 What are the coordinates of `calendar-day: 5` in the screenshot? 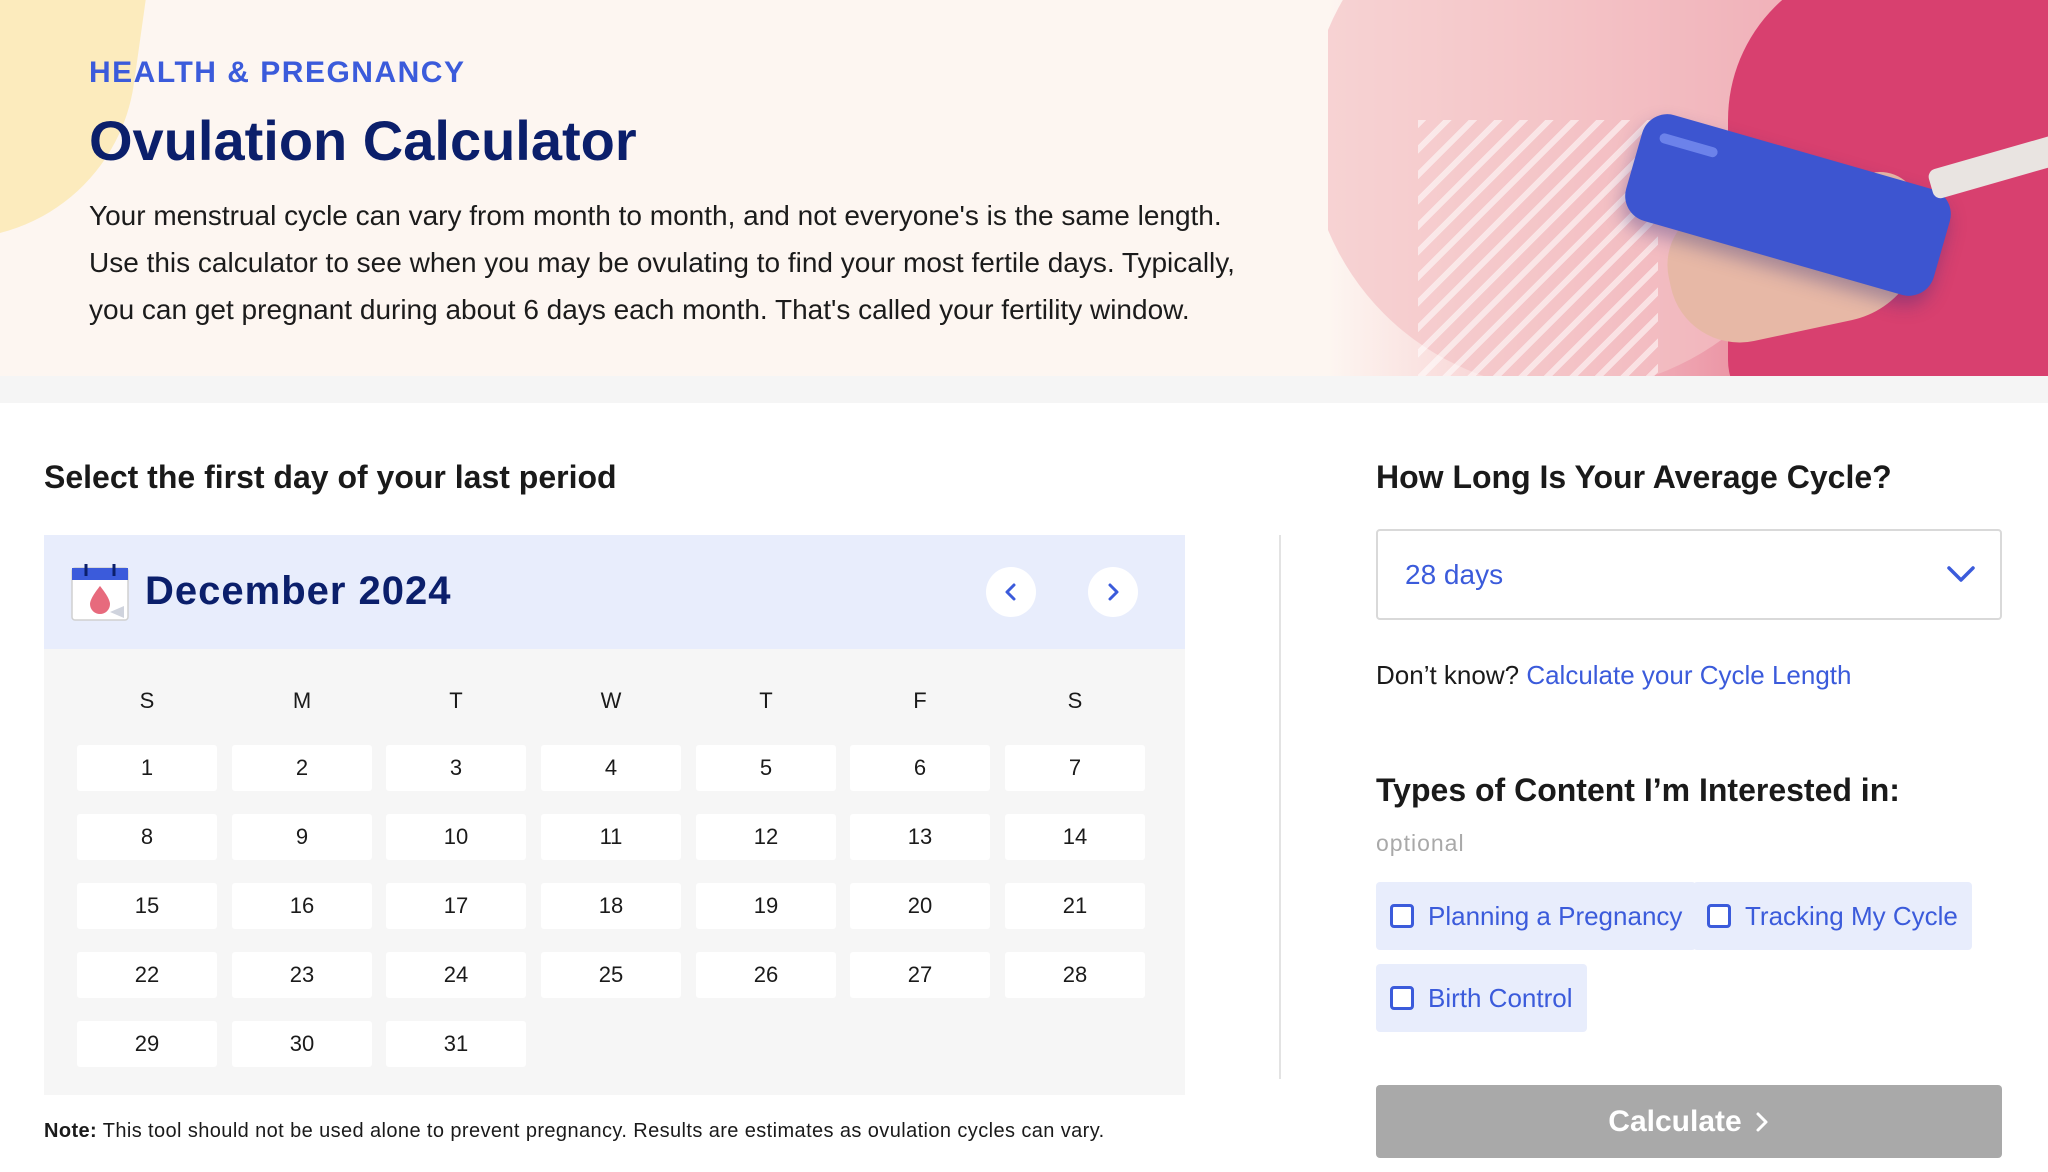 It's located at (766, 768).